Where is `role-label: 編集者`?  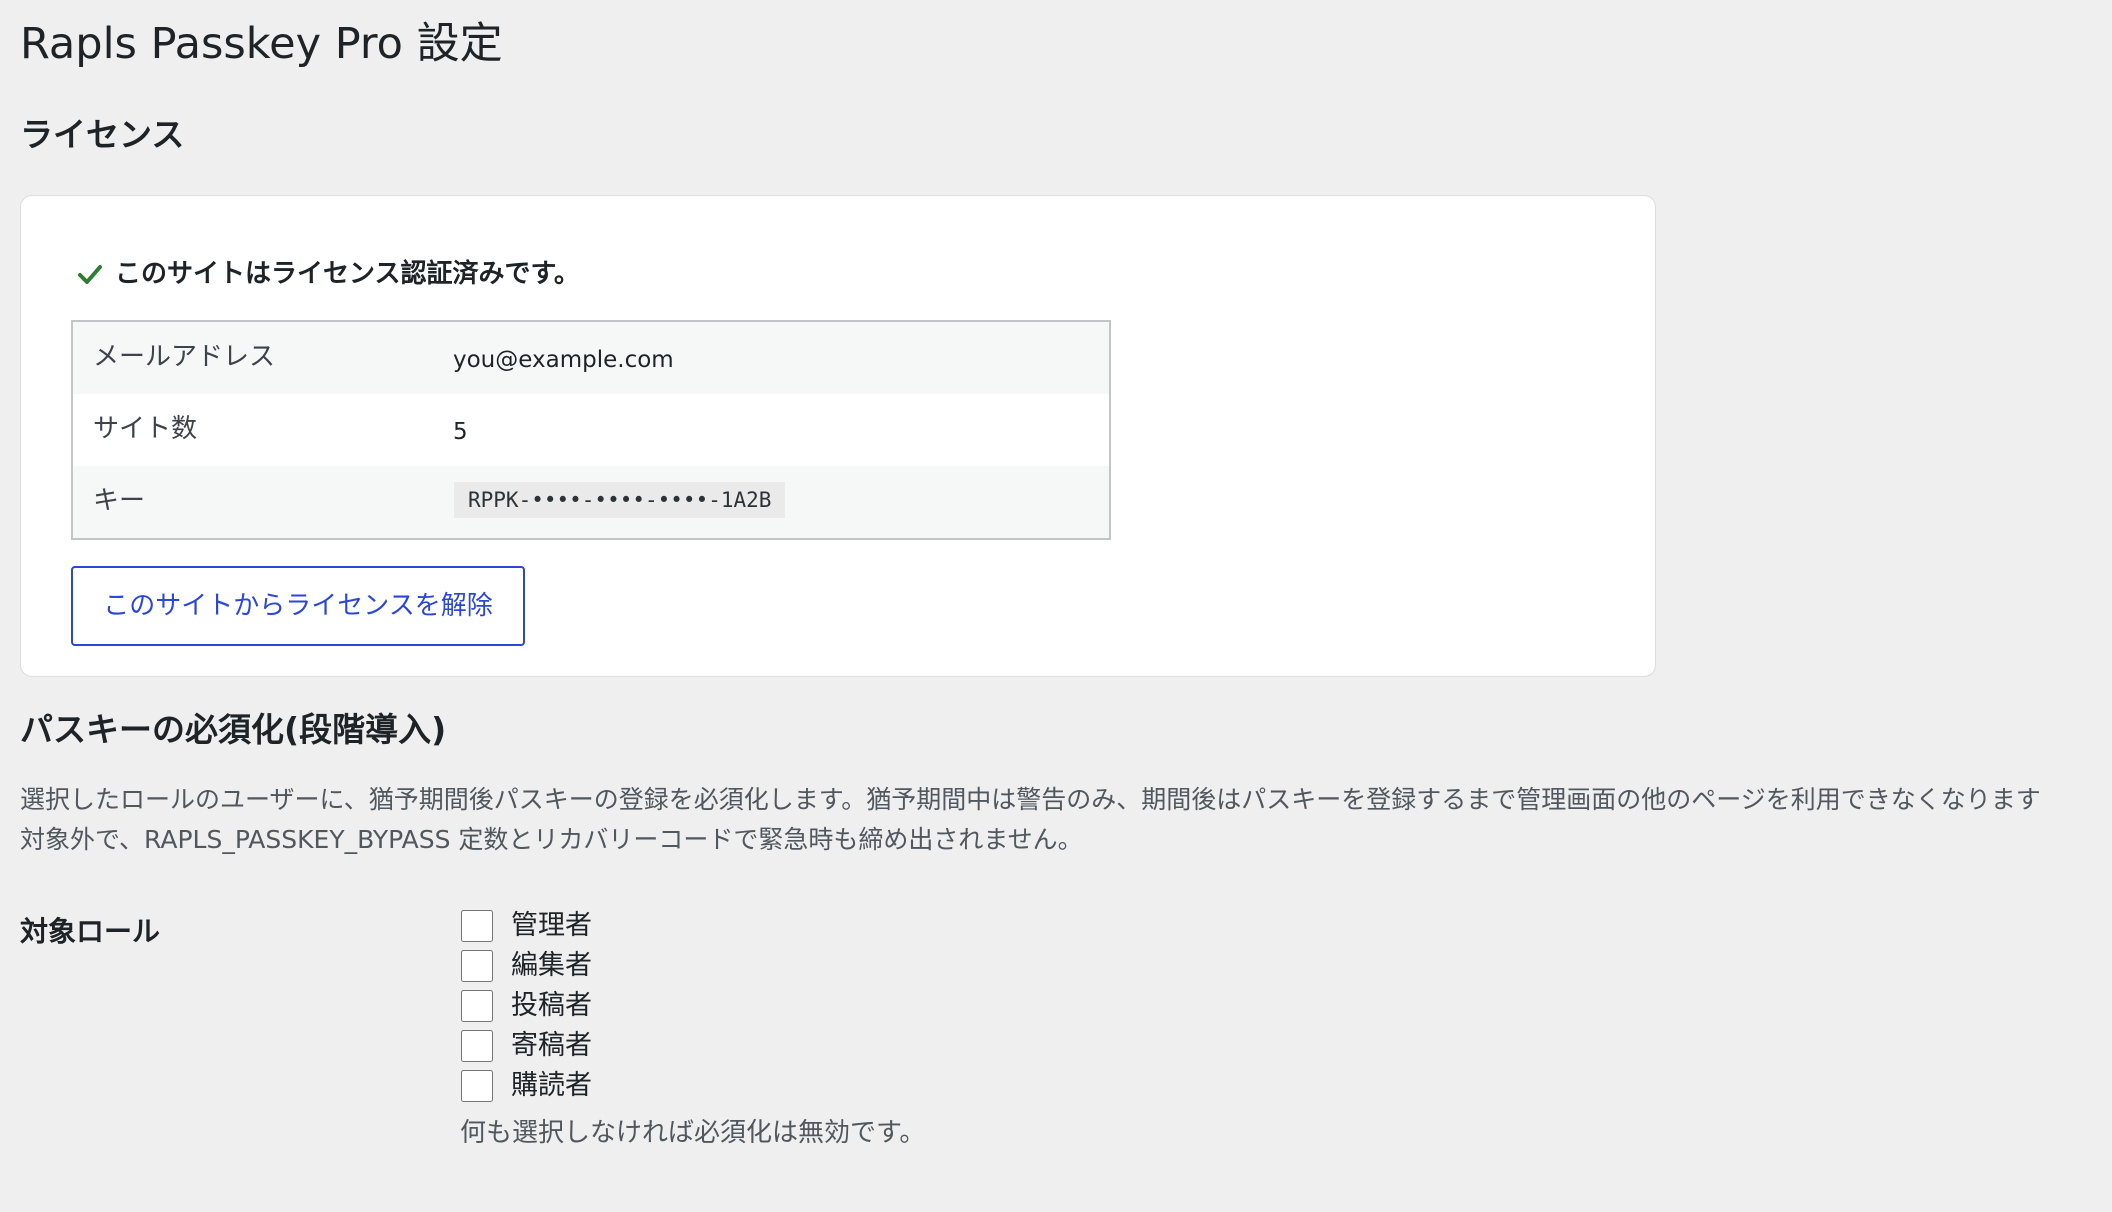 role-label: 編集者 is located at coordinates (551, 965).